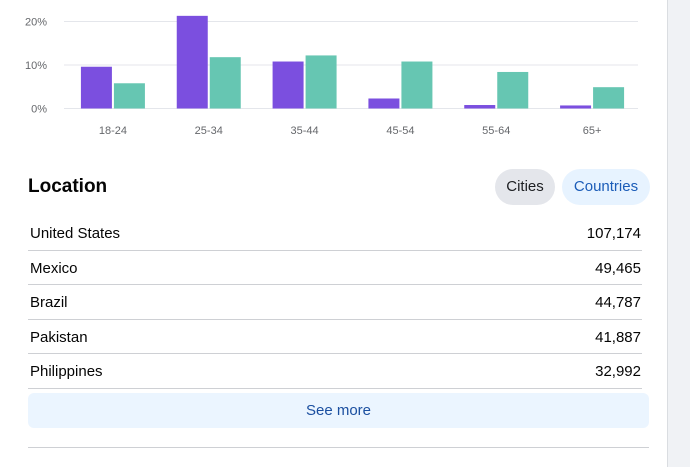 This screenshot has width=690, height=467. What do you see at coordinates (335, 337) in the screenshot?
I see `location-row: Pakistan 41,887` at bounding box center [335, 337].